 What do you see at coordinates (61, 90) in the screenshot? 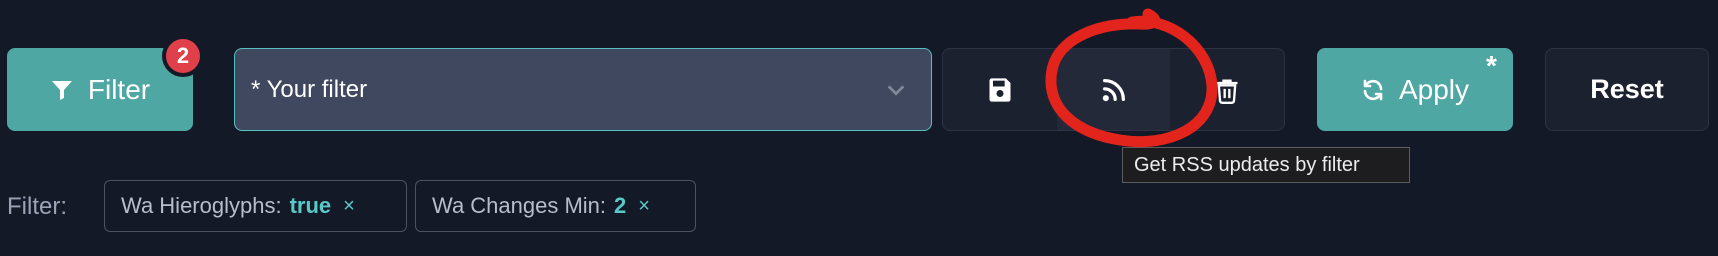
I see `filter-funnel-icon` at bounding box center [61, 90].